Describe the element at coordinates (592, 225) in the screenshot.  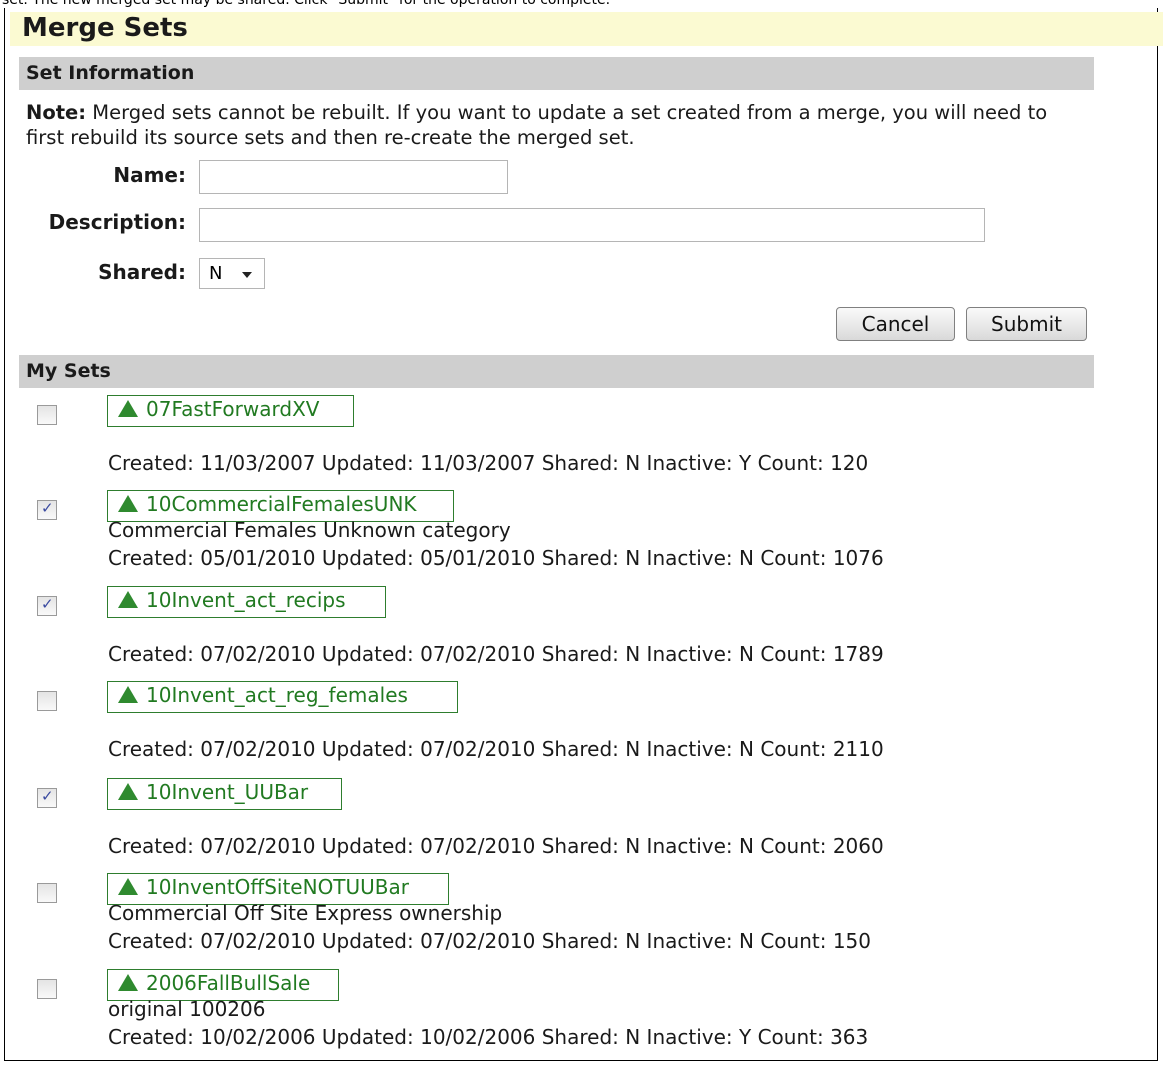
I see `description-input` at that location.